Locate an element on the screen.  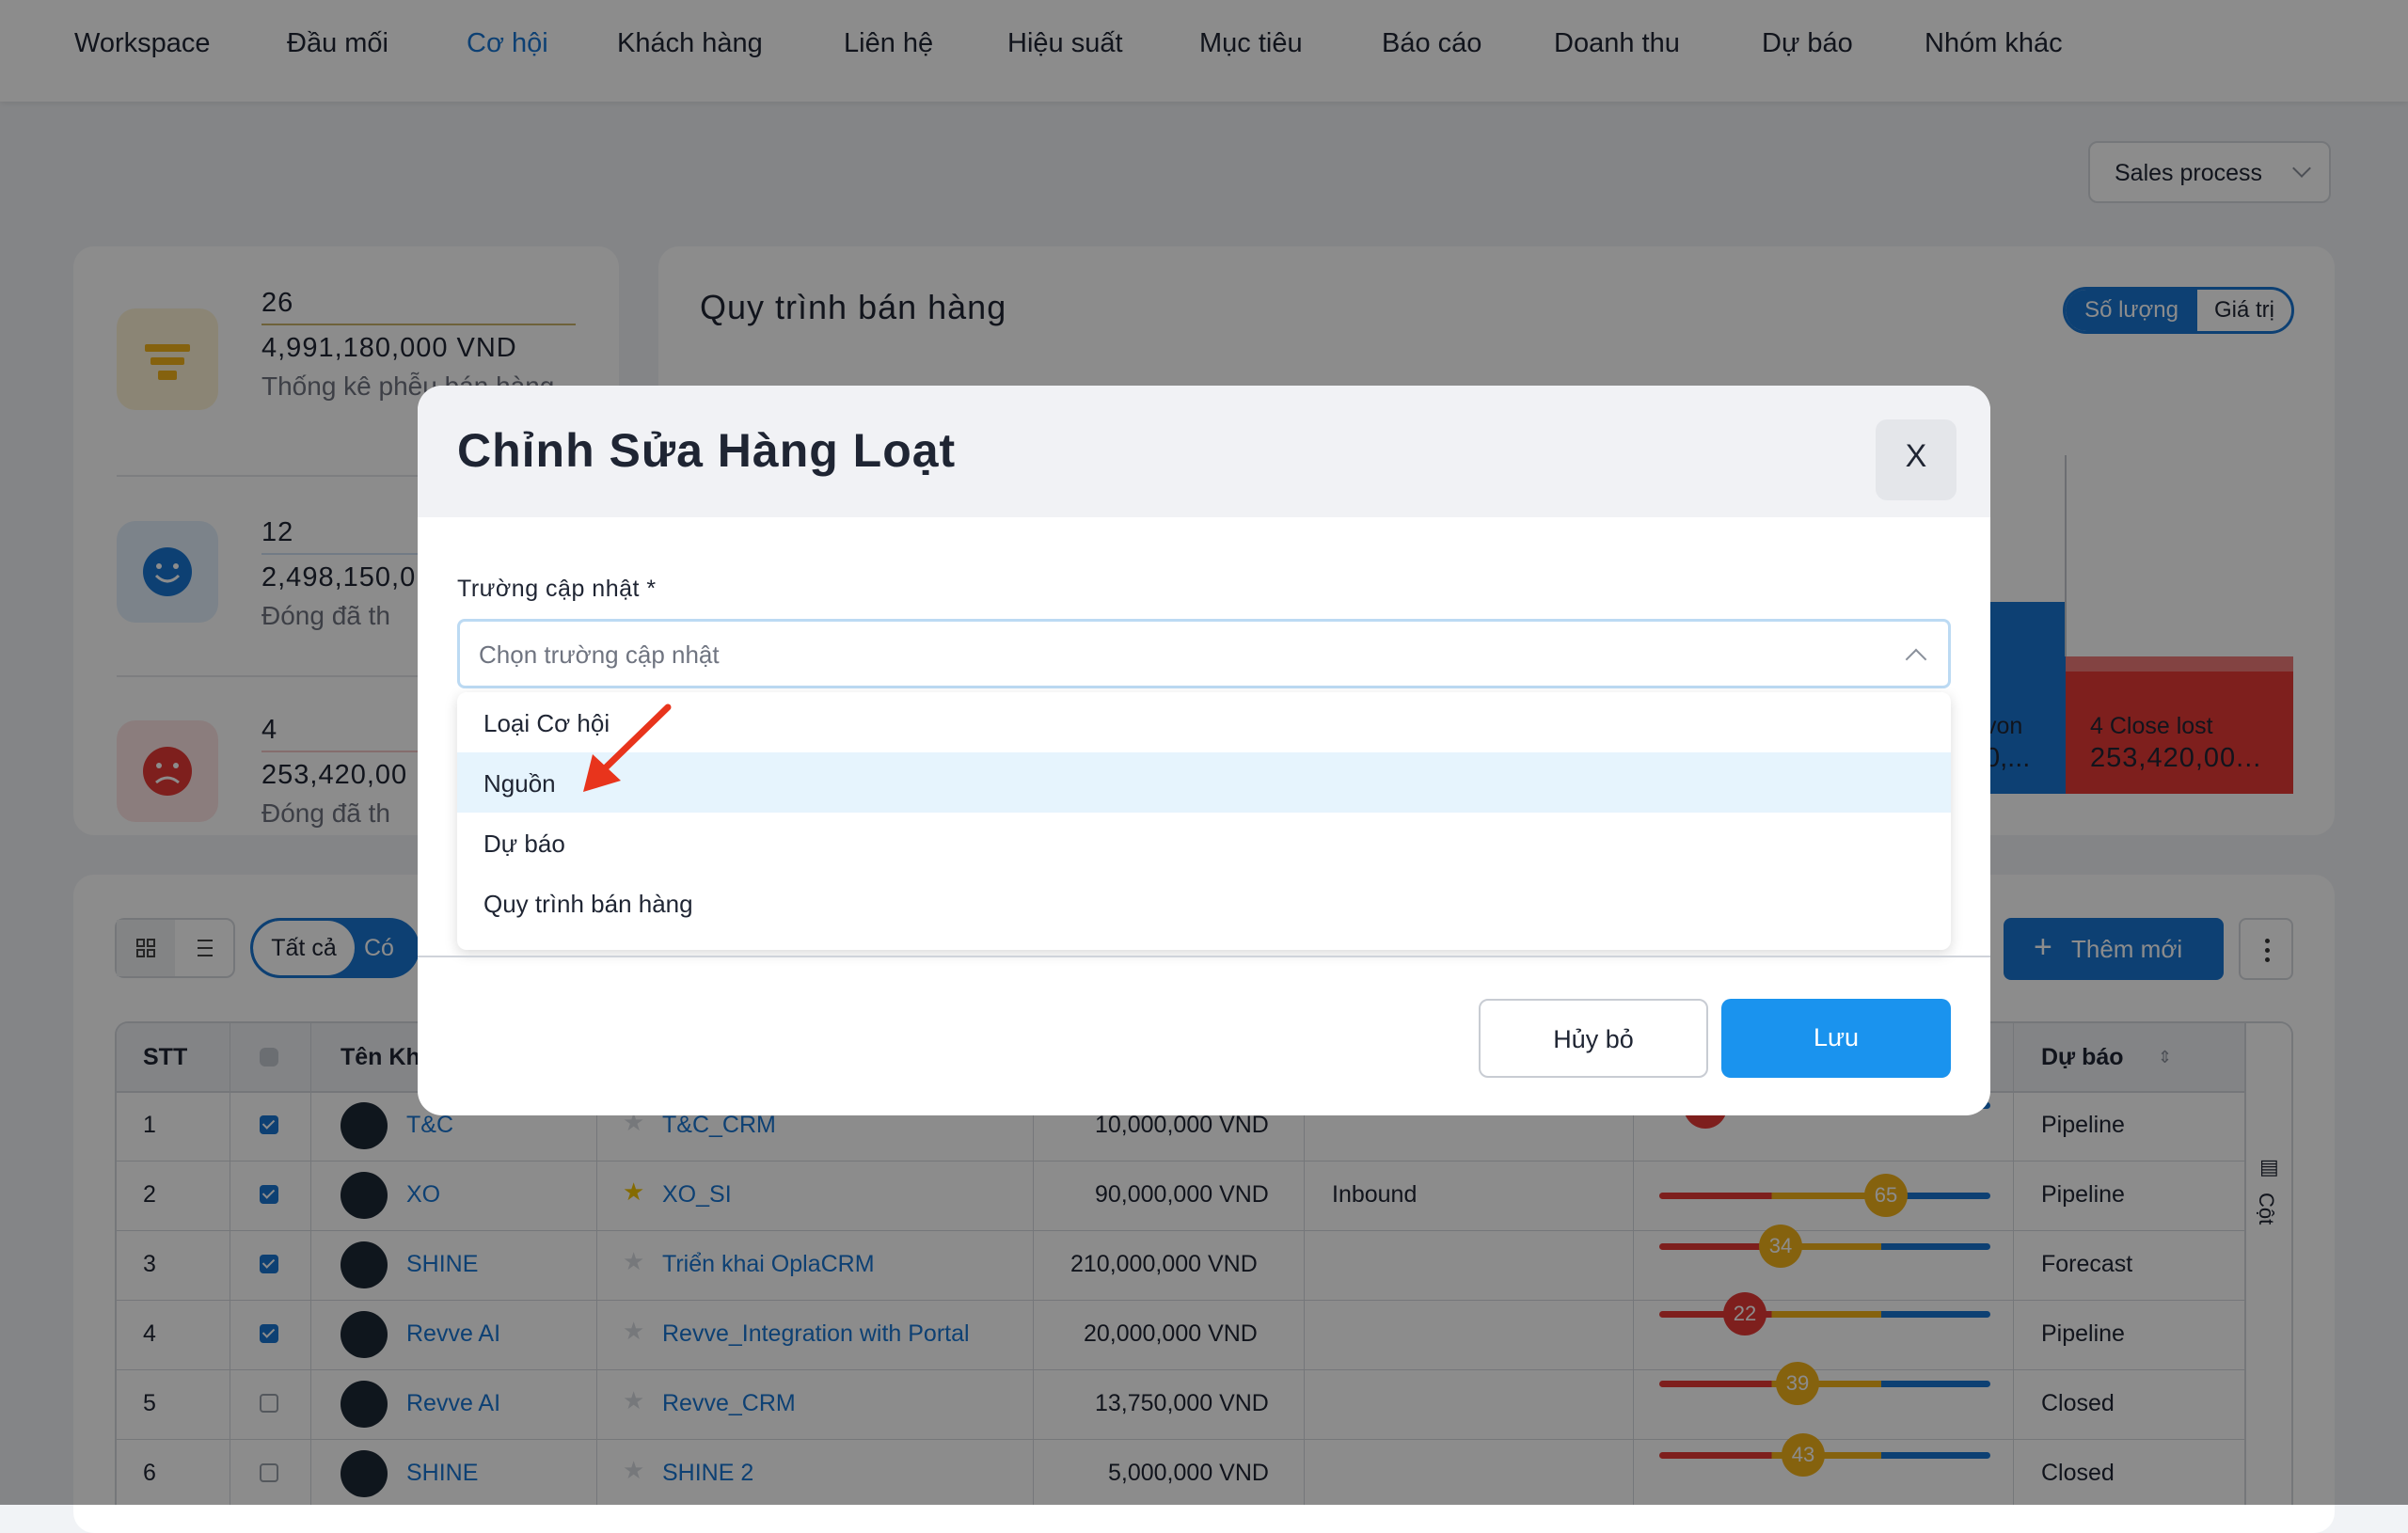
option-sales-process: Quy trình bán hàng is located at coordinates (1204, 903).